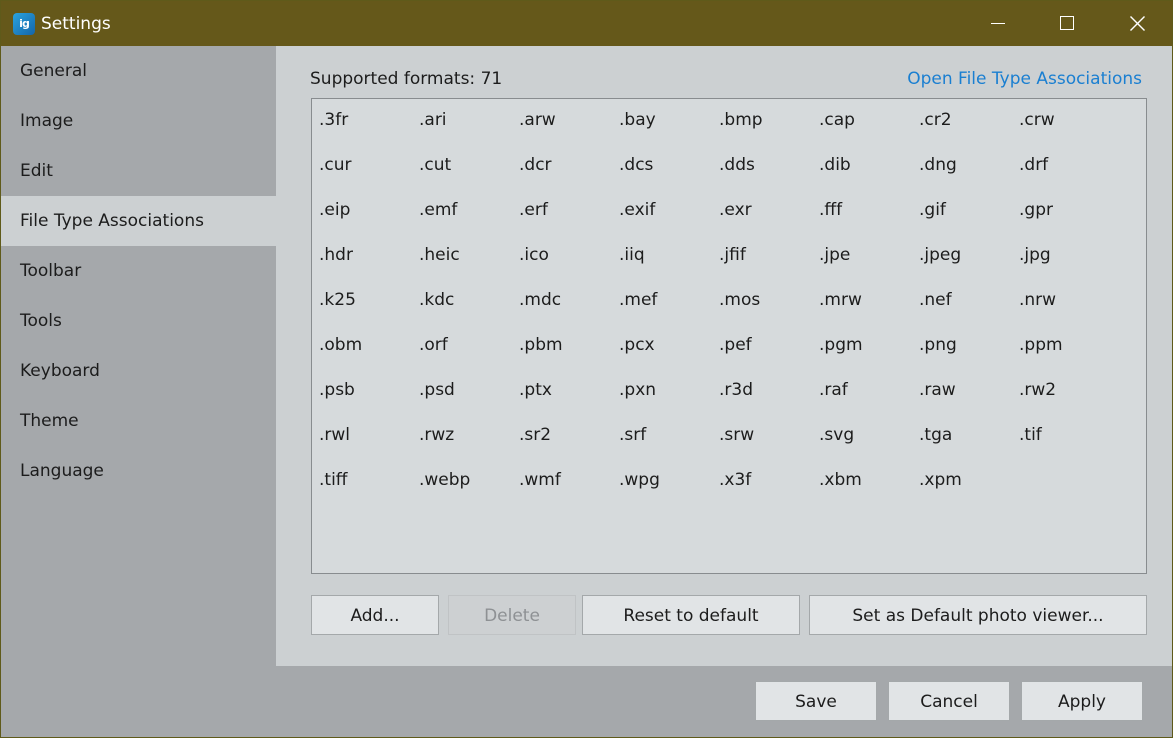 This screenshot has width=1173, height=738. I want to click on format-item: .gif, so click(969, 221).